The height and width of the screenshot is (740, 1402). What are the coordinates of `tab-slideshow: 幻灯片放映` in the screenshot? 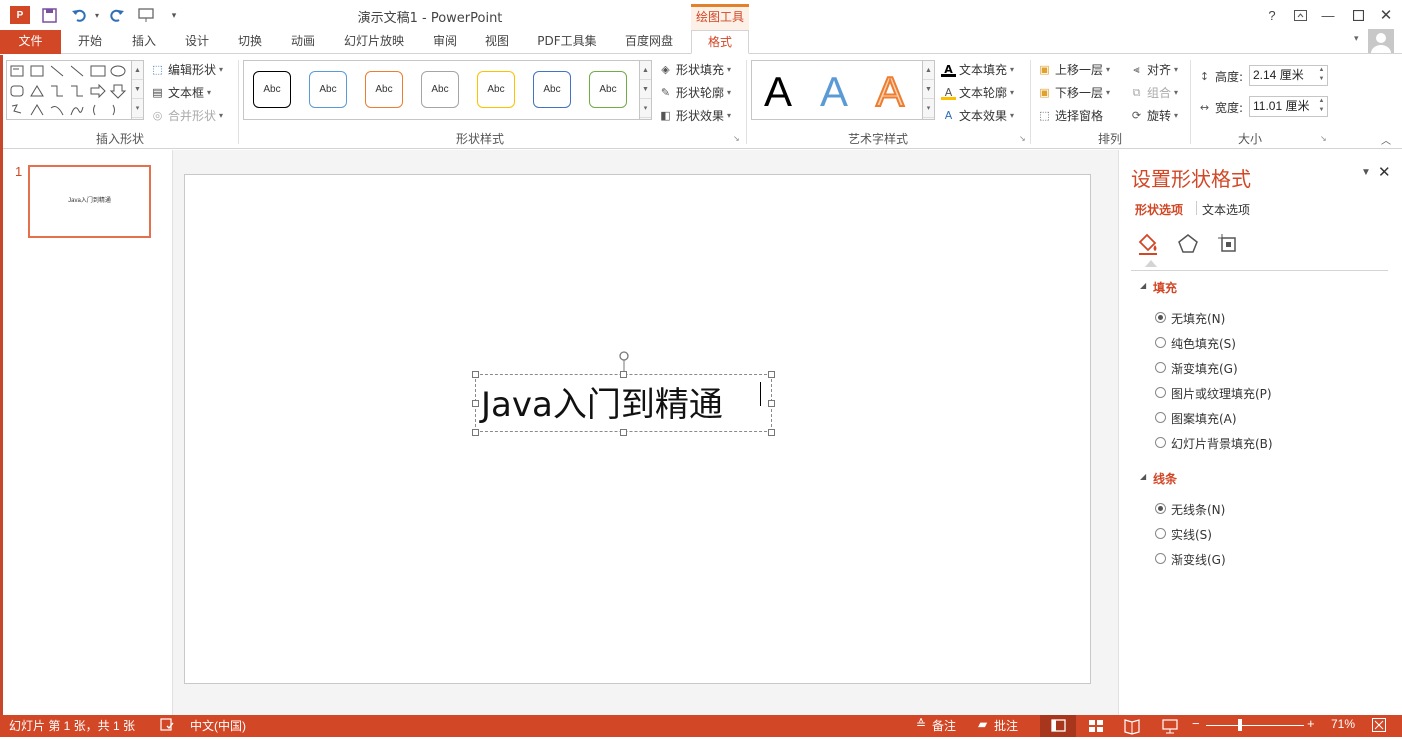 It's located at (374, 42).